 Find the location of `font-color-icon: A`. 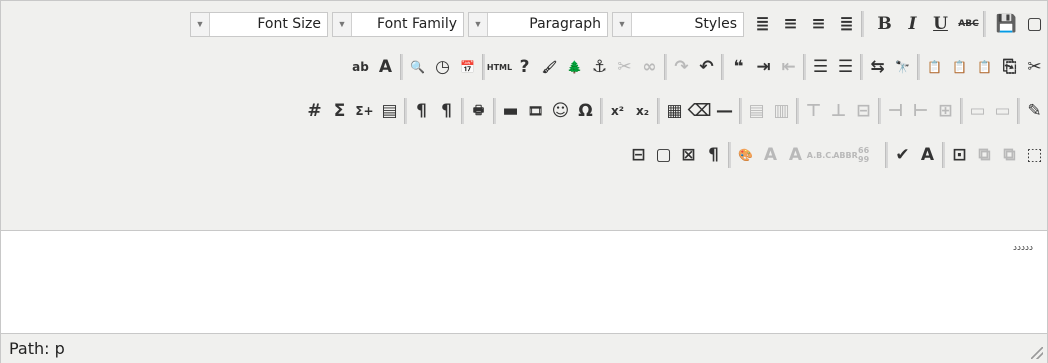

font-color-icon: A is located at coordinates (385, 67).